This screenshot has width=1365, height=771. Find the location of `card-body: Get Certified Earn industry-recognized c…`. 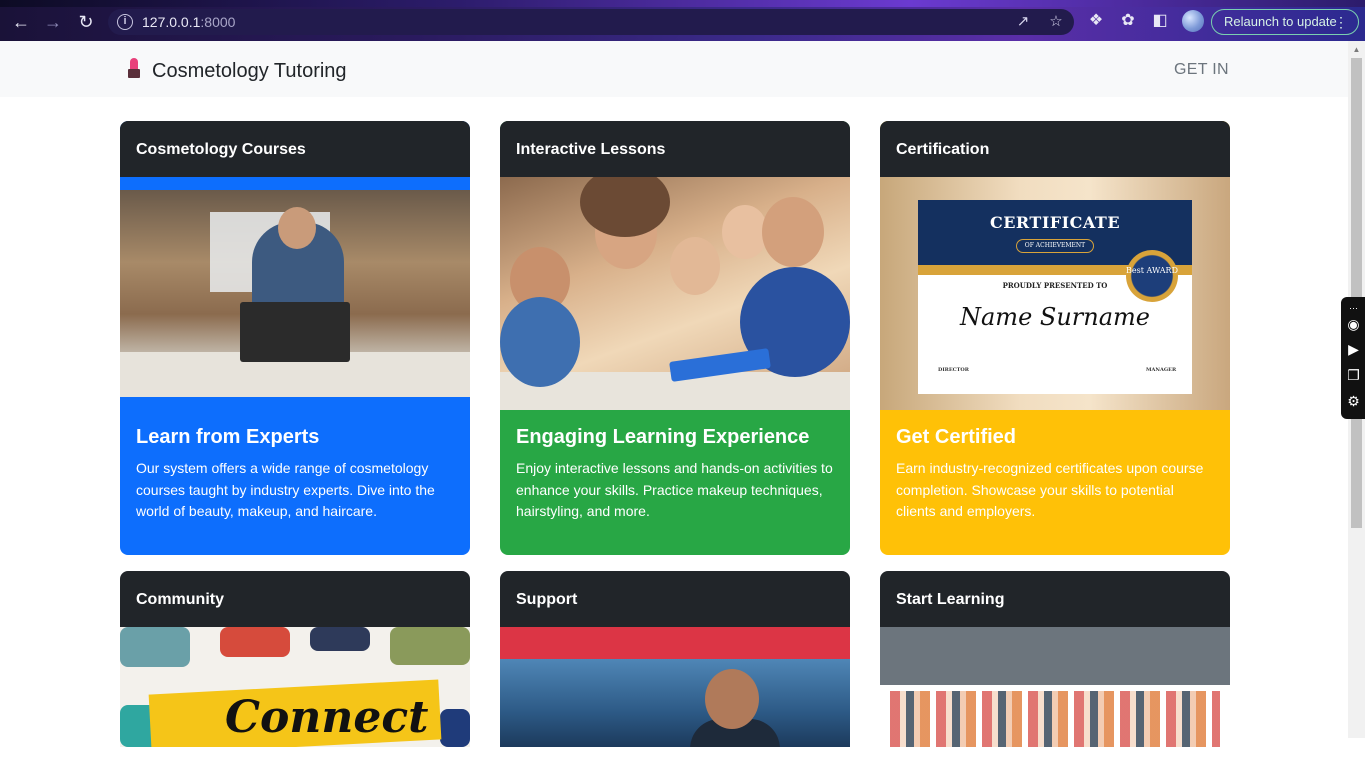

card-body: Get Certified Earn industry-recognized c… is located at coordinates (1055, 466).